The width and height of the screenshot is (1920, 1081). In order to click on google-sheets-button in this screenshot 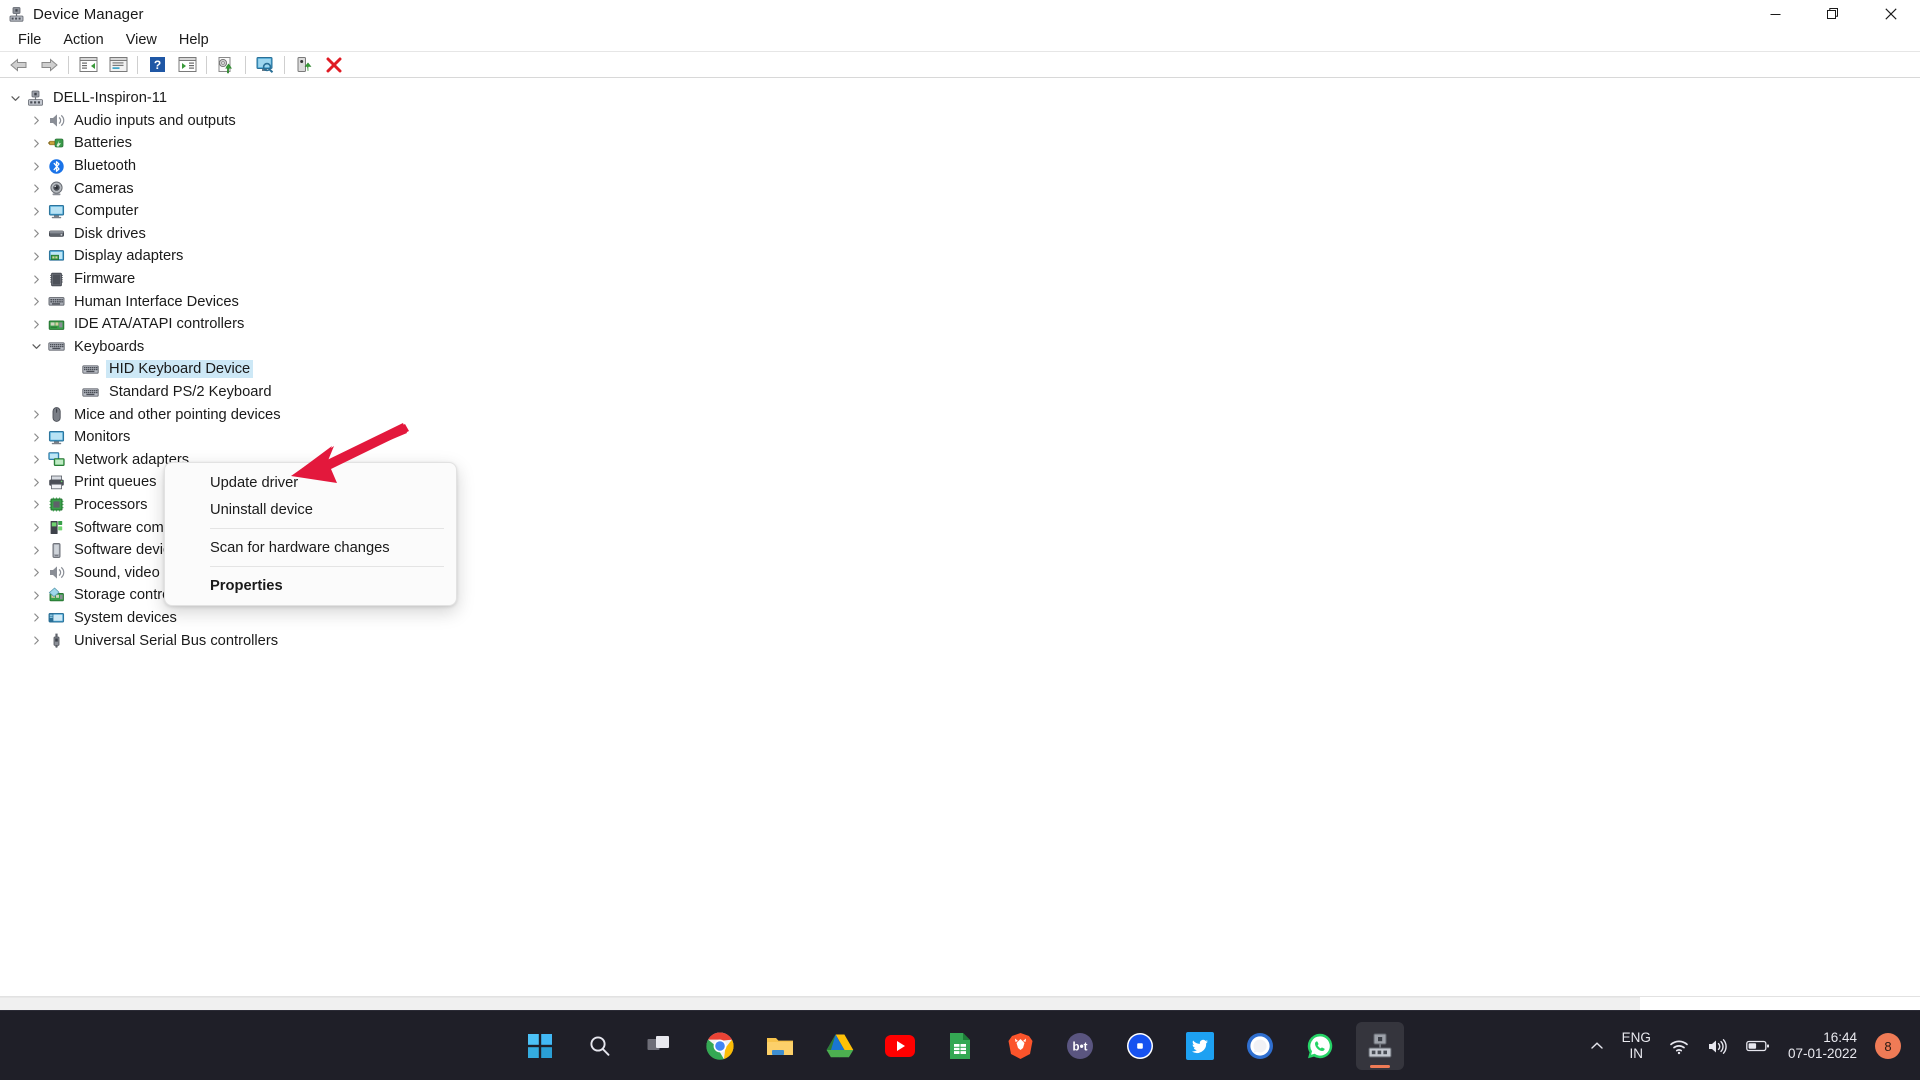, I will do `click(960, 1046)`.